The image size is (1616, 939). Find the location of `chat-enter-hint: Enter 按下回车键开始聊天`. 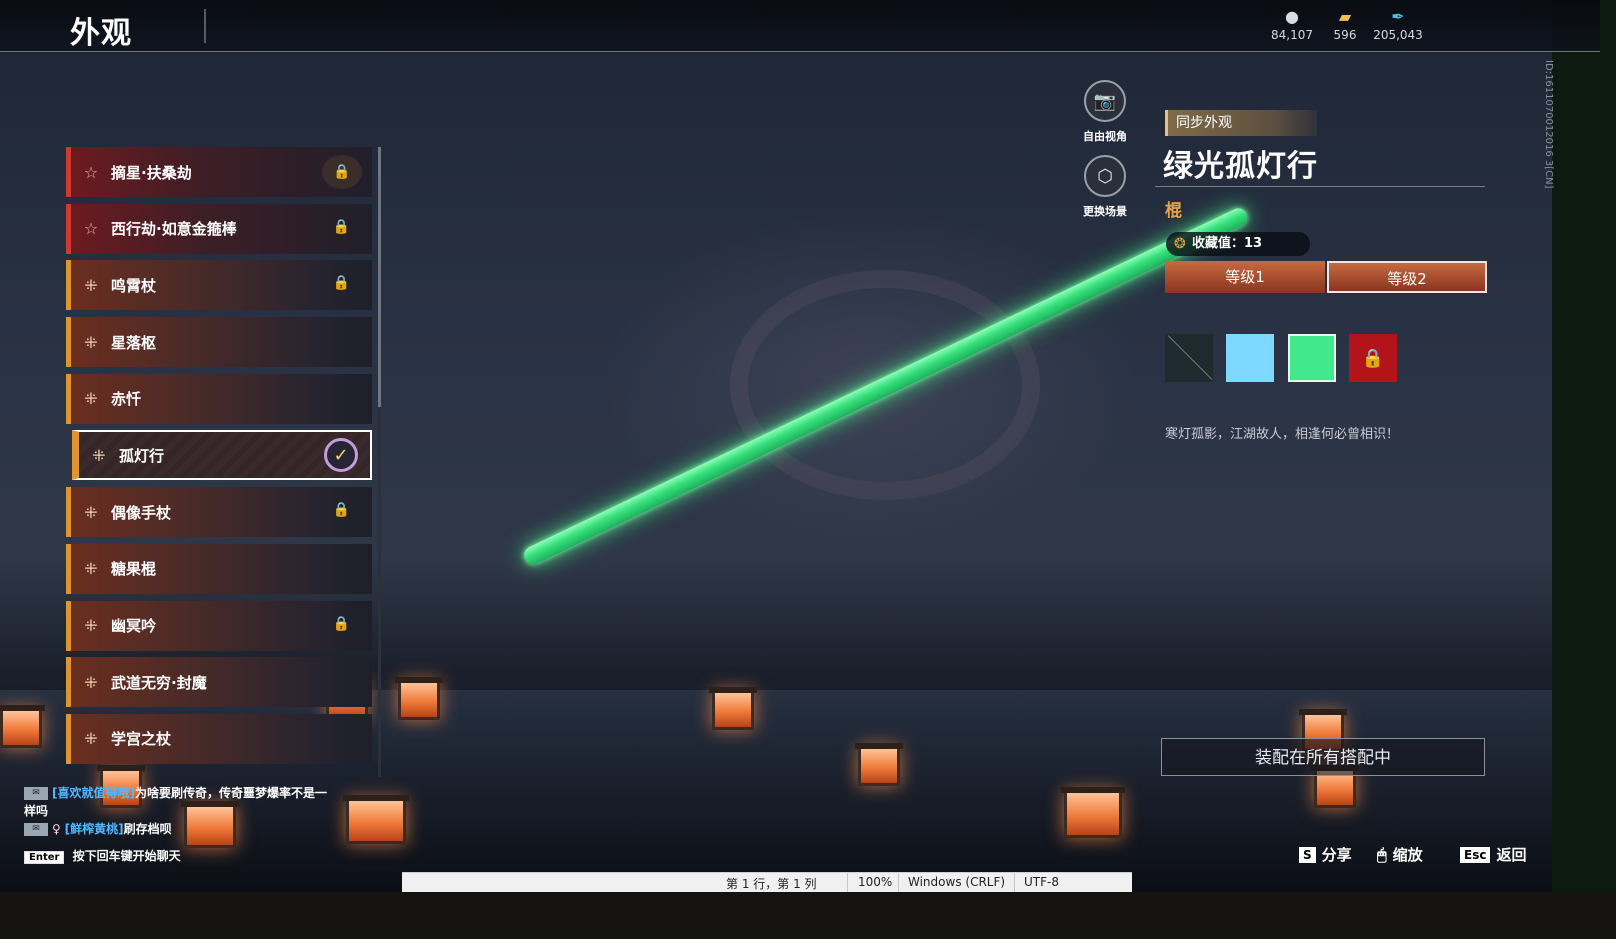

chat-enter-hint: Enter 按下回车键开始聊天 is located at coordinates (102, 855).